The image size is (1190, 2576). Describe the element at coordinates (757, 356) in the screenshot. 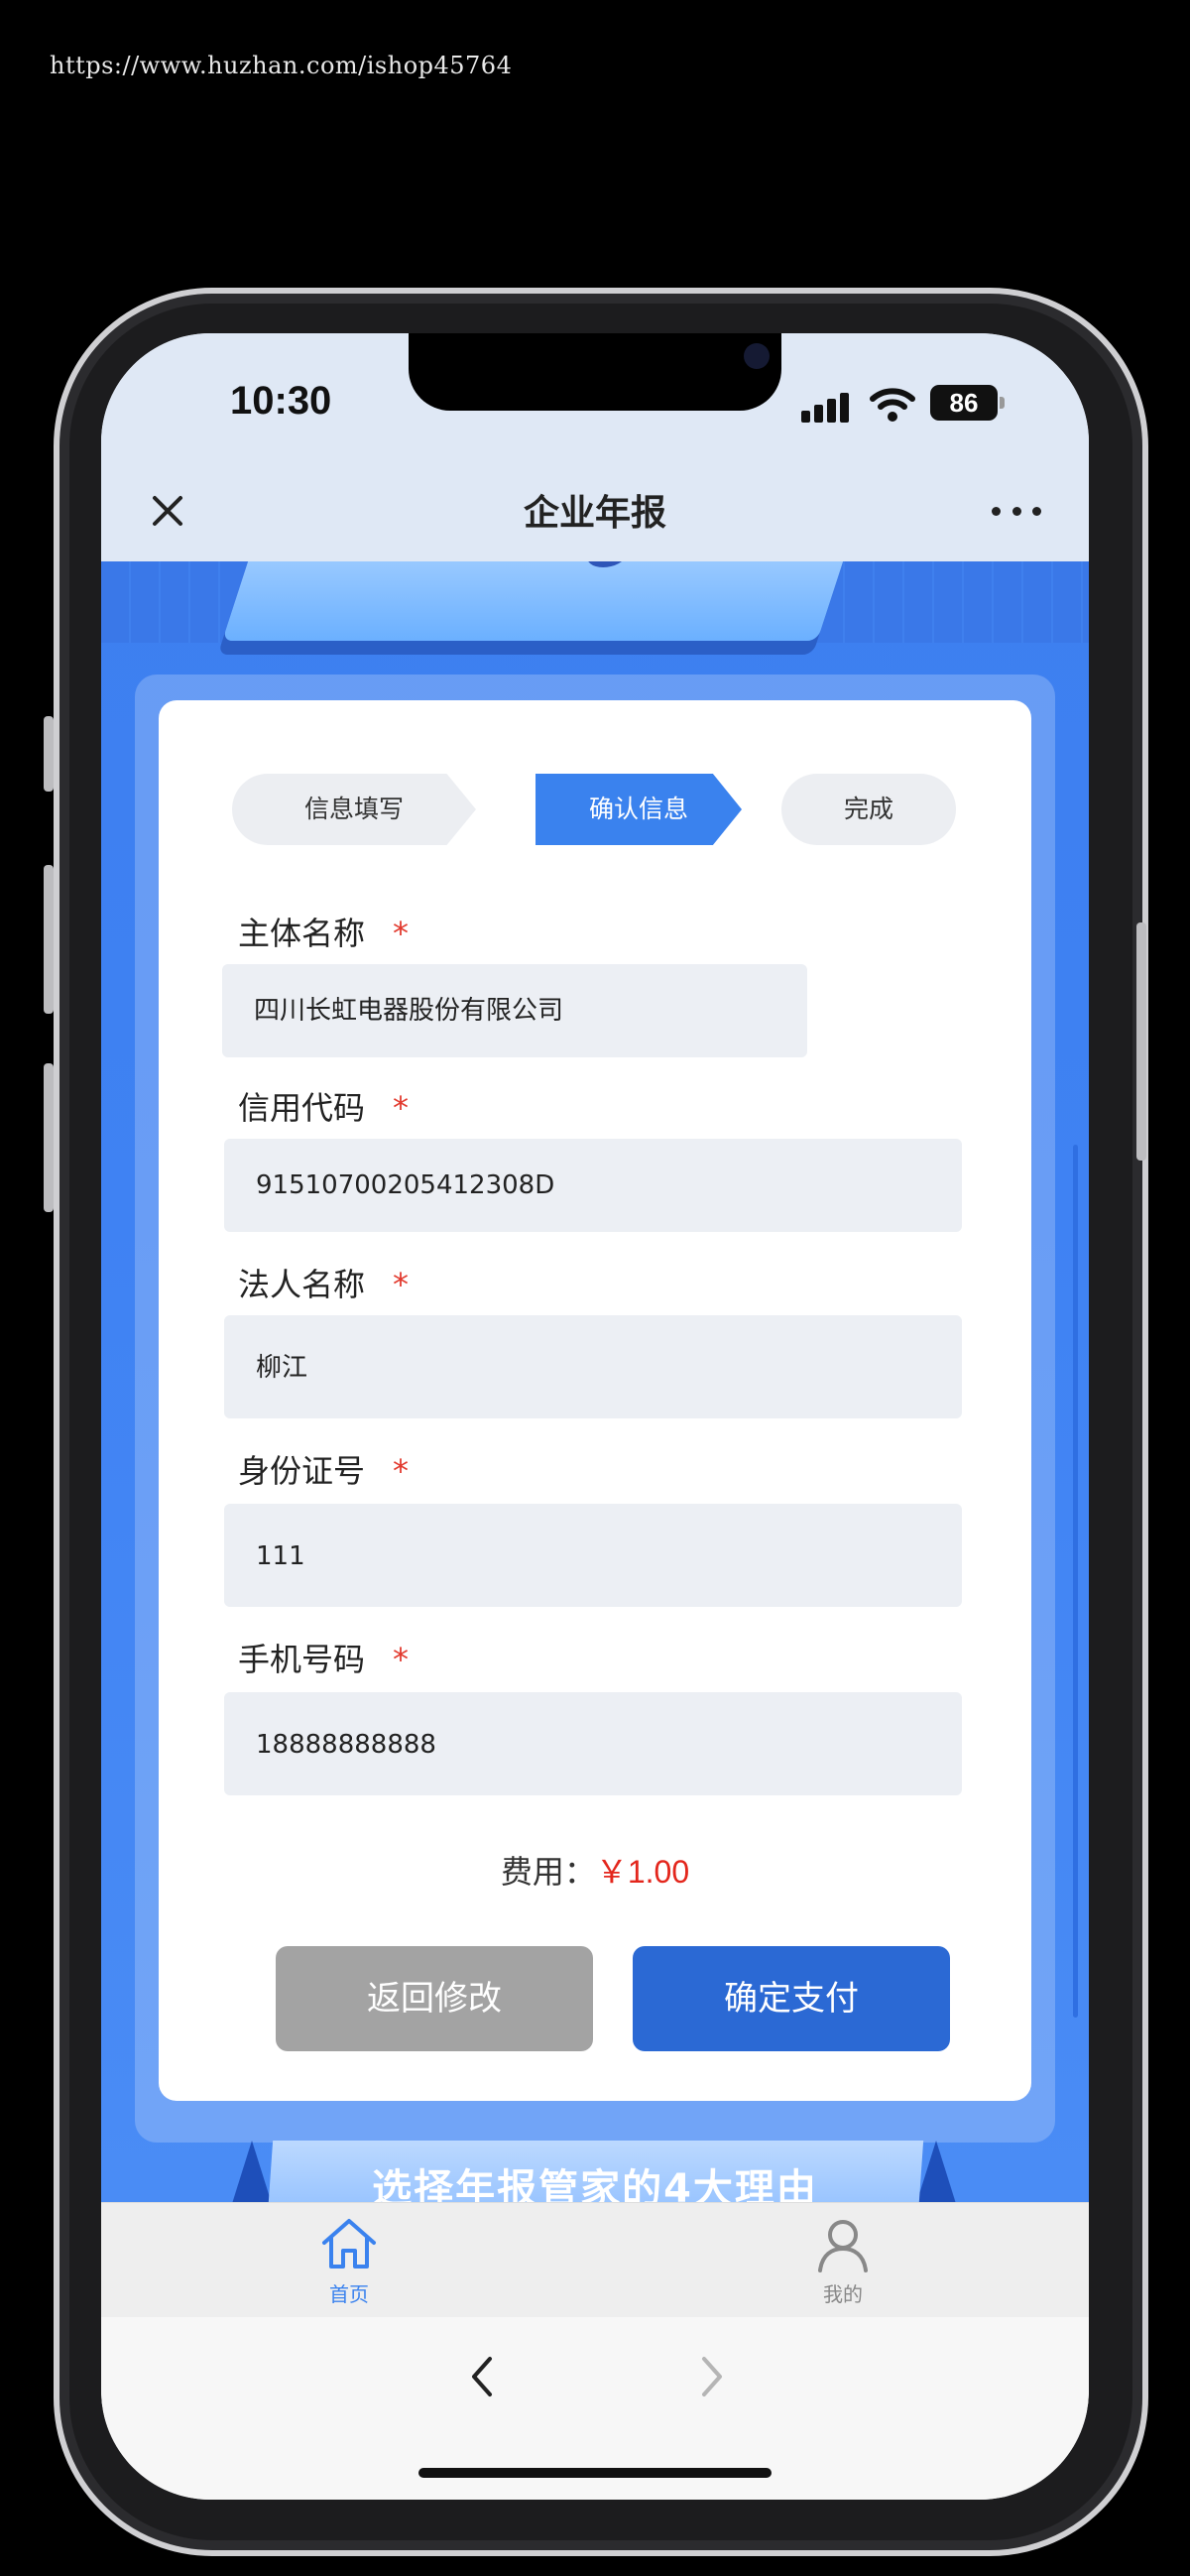

I see `camera-icon` at that location.